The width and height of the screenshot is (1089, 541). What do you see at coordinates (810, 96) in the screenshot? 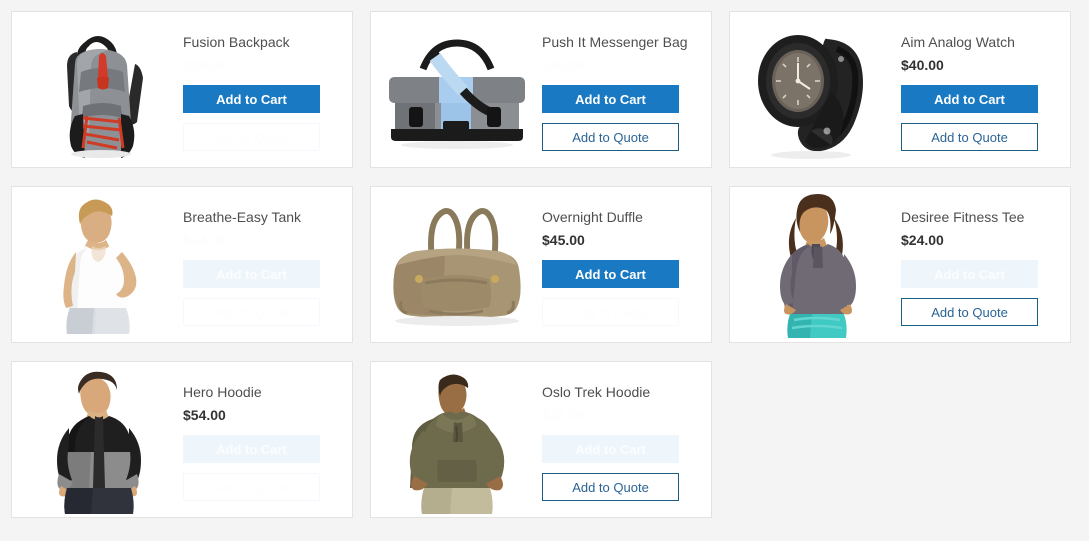
I see `watch-image` at bounding box center [810, 96].